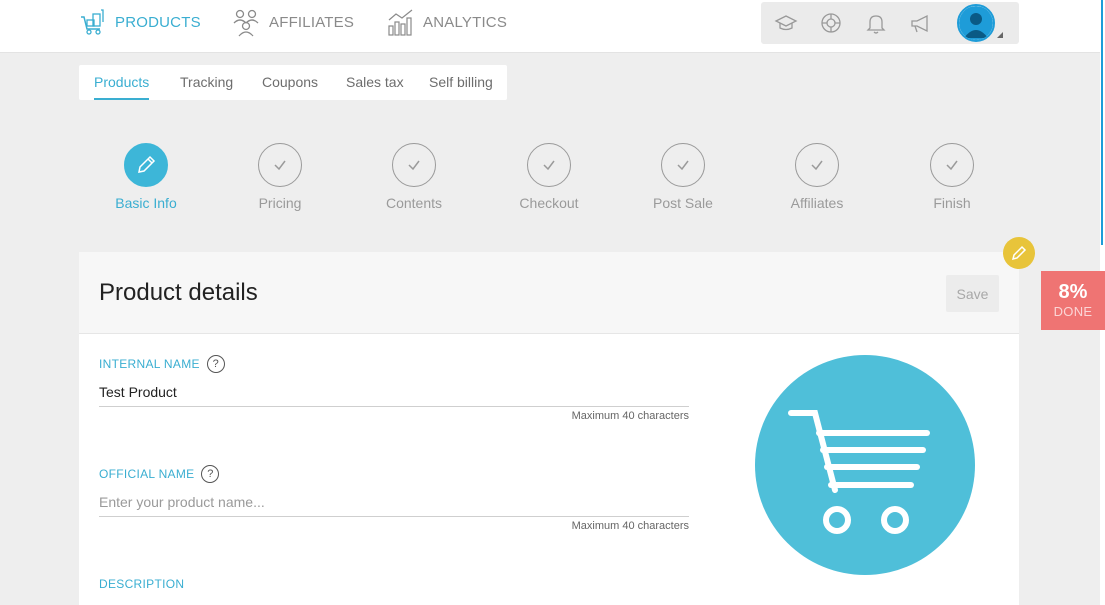  I want to click on progress-badge: 8% DONE, so click(1073, 300).